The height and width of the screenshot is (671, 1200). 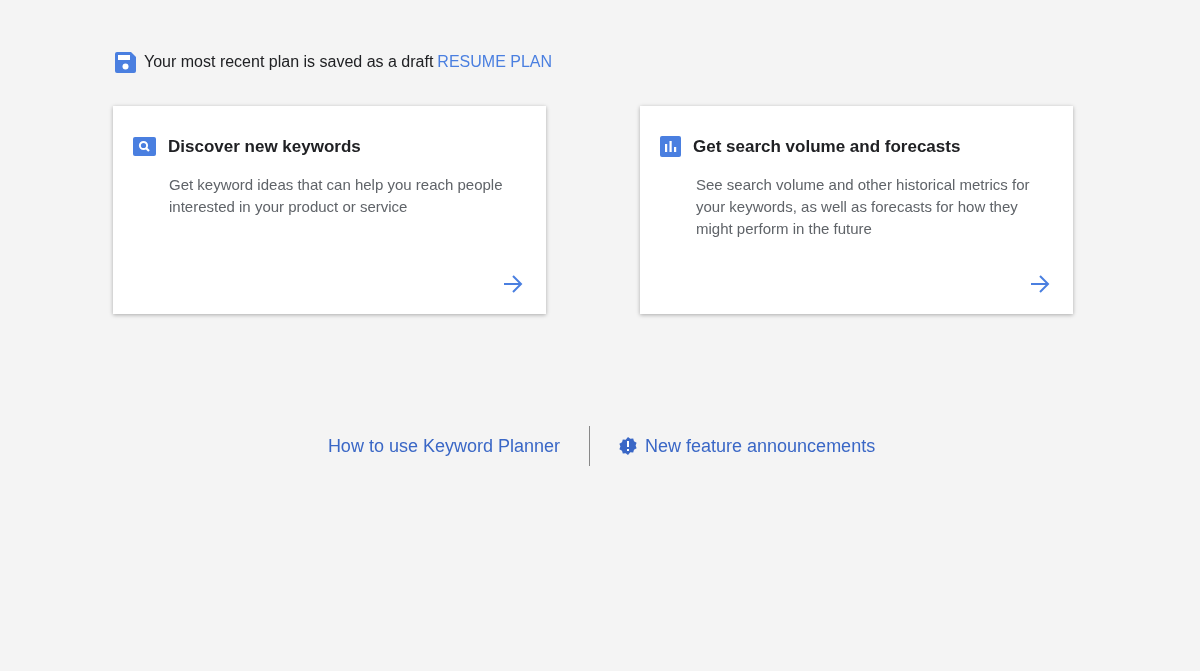 I want to click on resume-plan-link: RESUME PLAN, so click(x=495, y=62).